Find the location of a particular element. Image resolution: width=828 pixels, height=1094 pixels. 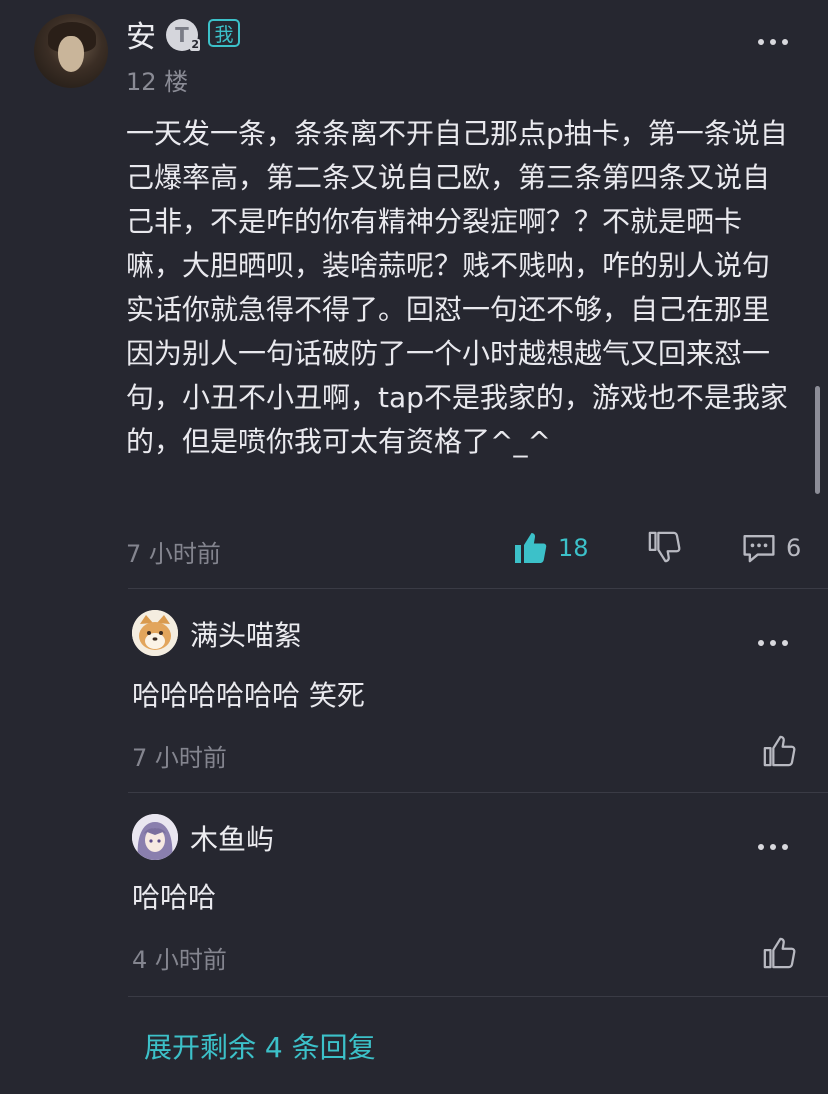

shiba-avatar-icon is located at coordinates (155, 633).